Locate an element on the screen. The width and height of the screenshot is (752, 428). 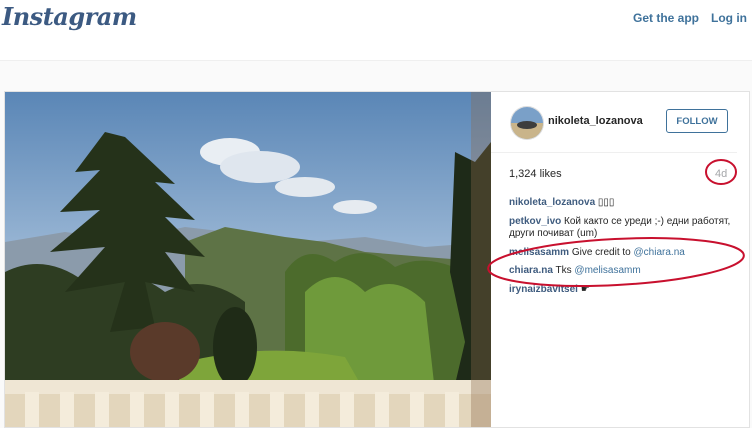
top-header: Instagram Get the app Log in is located at coordinates (376, 30).